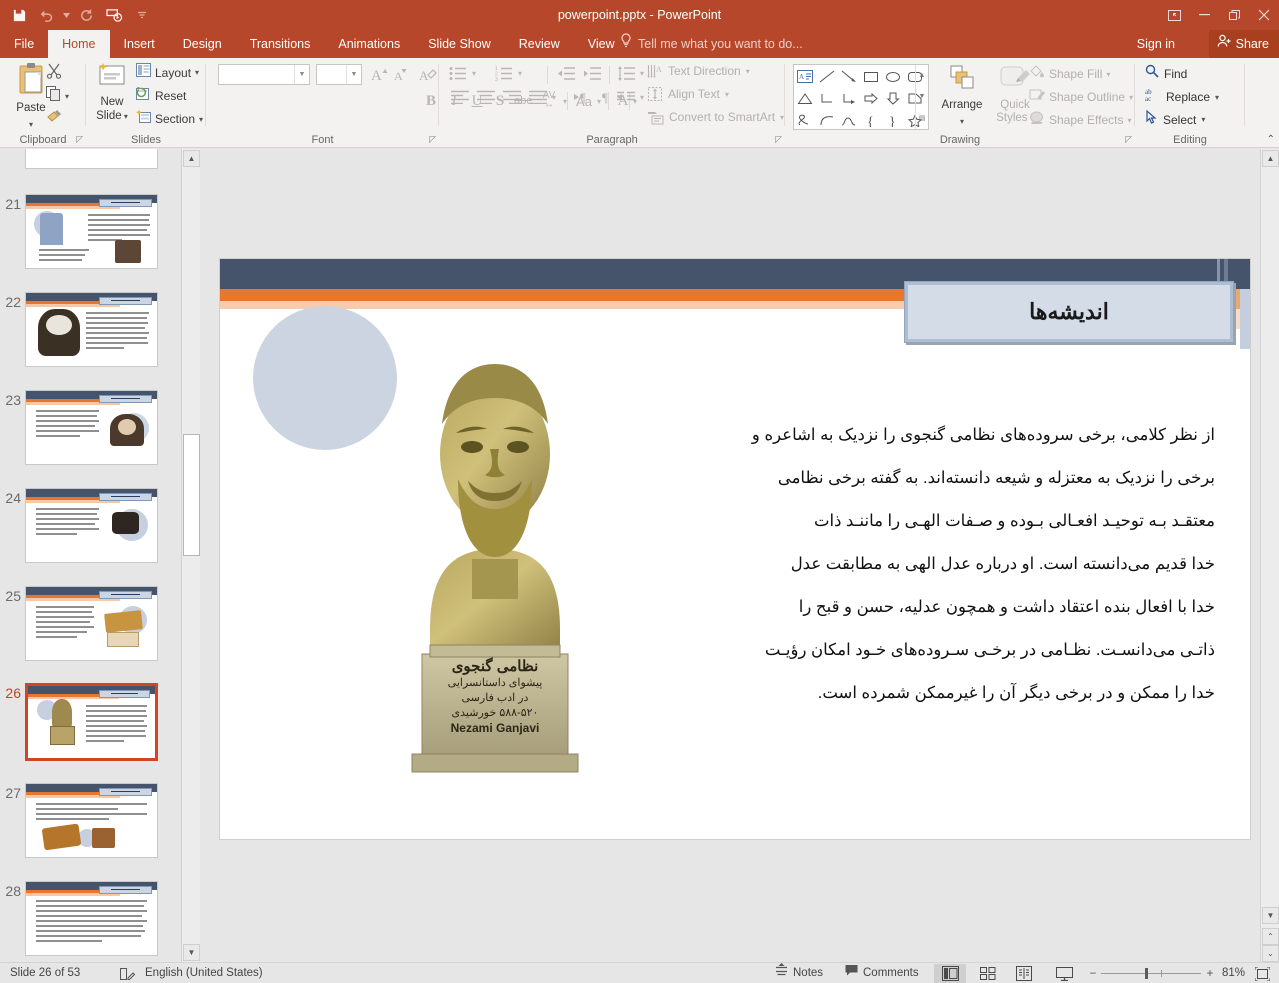 The height and width of the screenshot is (983, 1279). What do you see at coordinates (197, 72) in the screenshot?
I see `layout-dropdown-icon: ▾` at bounding box center [197, 72].